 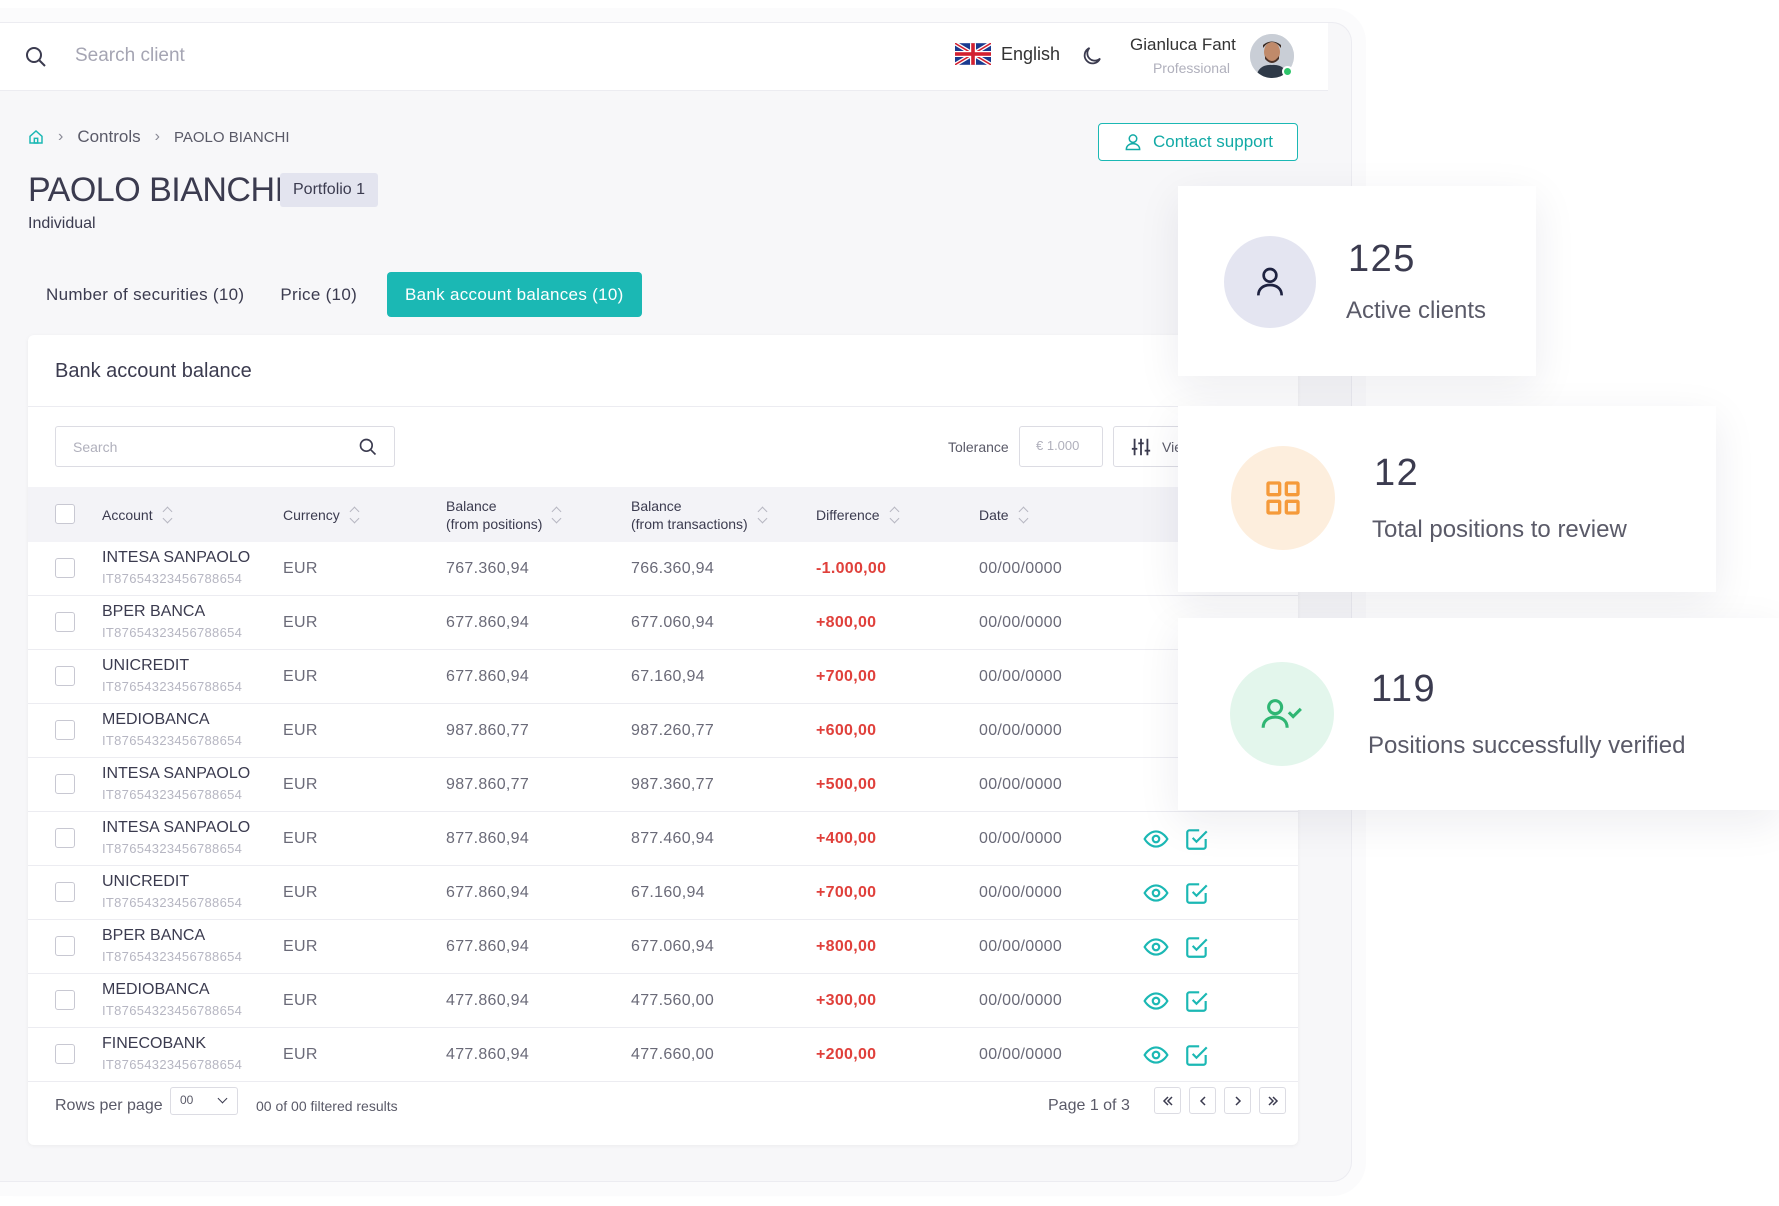 I want to click on account-name: MEDIOBANCA, so click(x=156, y=719).